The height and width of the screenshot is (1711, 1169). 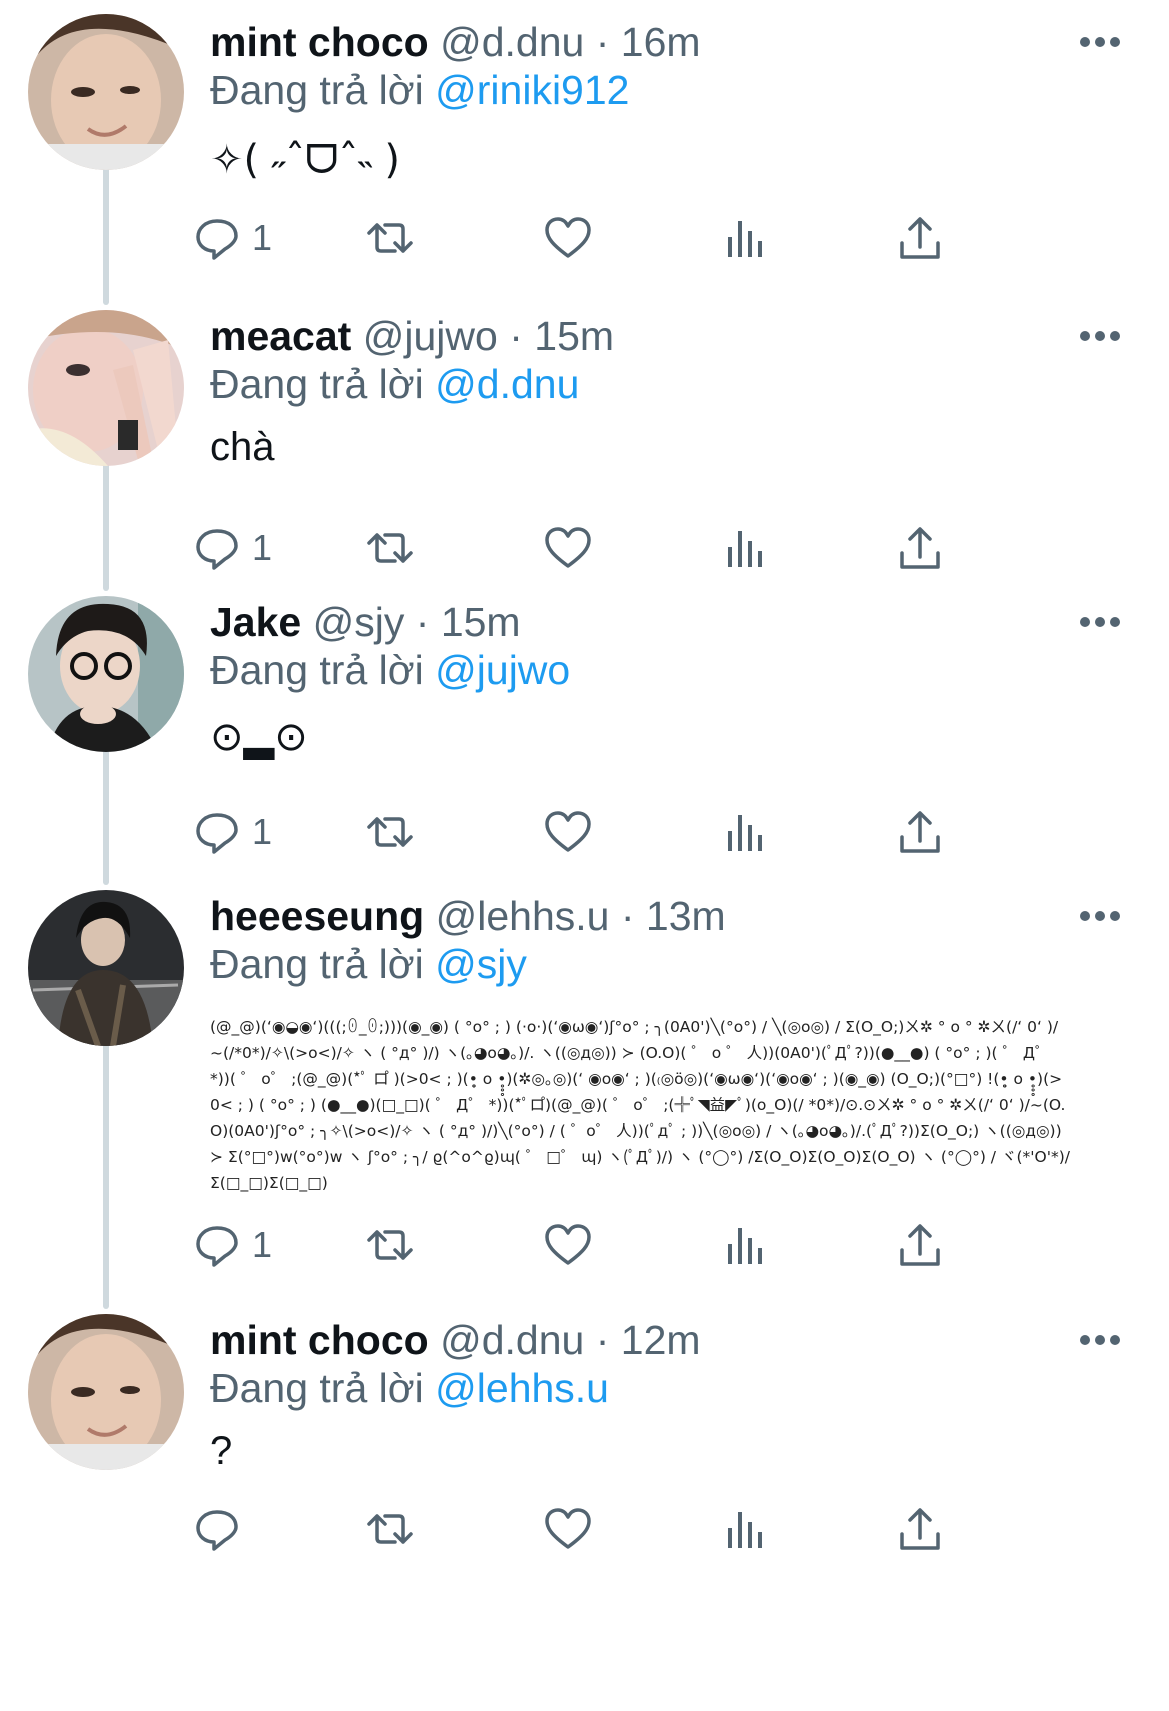 I want to click on tweet-header: meacat @jujwo · 15m, so click(x=412, y=336).